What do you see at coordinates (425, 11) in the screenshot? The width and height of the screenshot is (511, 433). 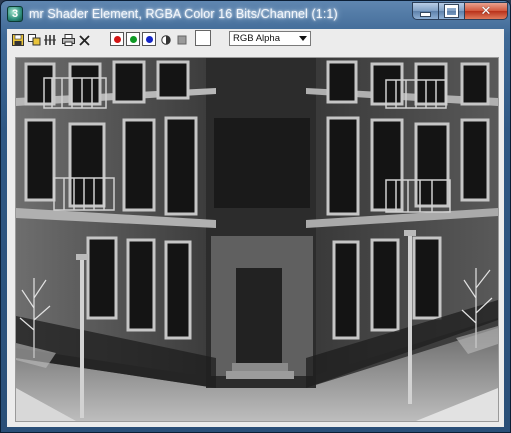 I see `minimize-button` at bounding box center [425, 11].